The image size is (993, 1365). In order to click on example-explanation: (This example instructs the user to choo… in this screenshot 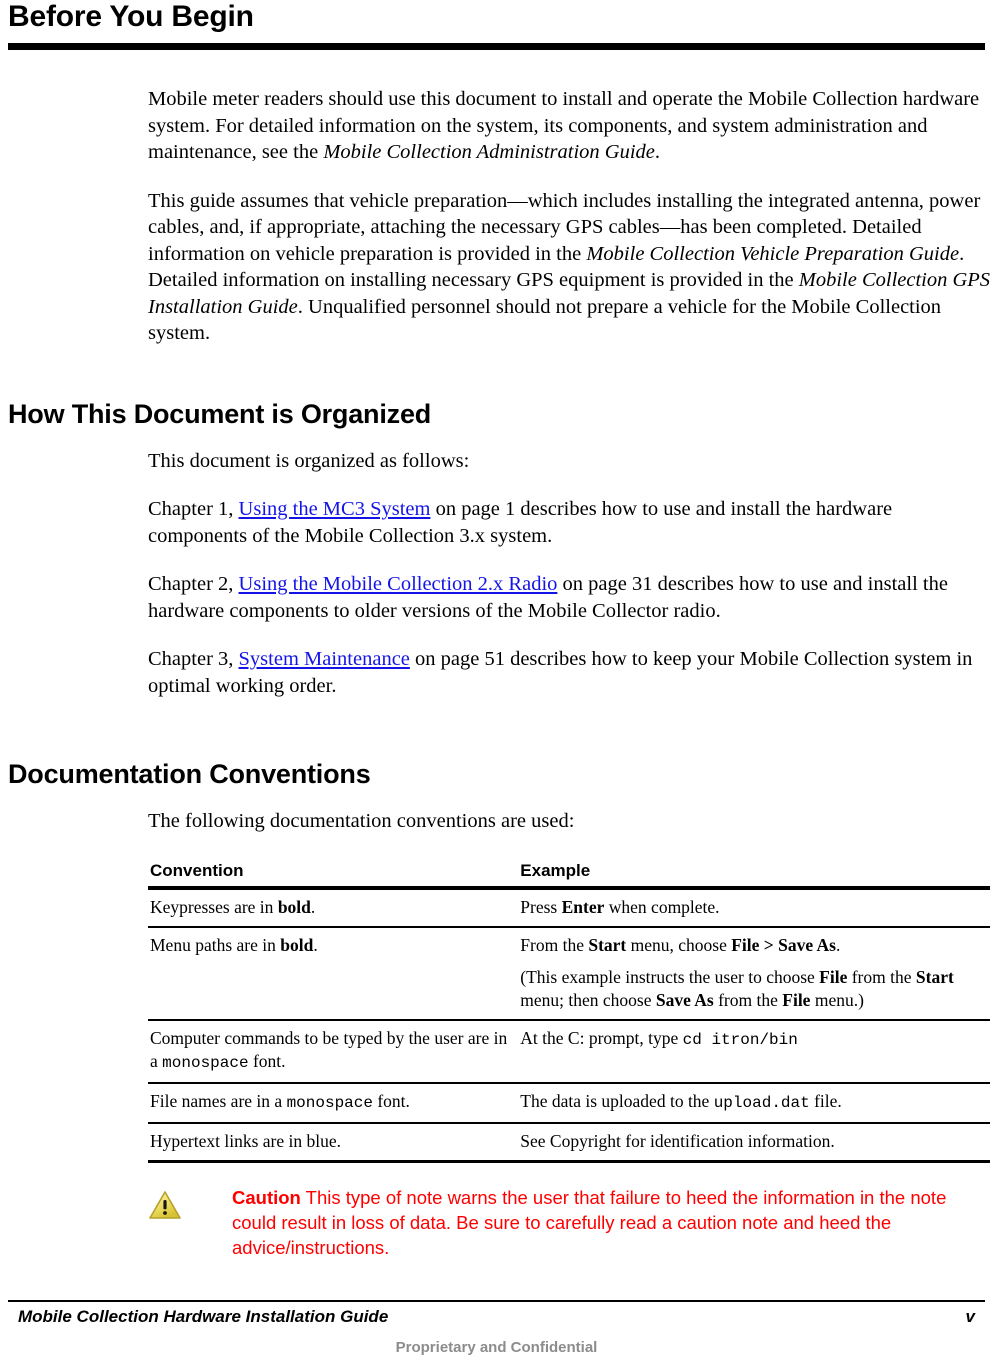, I will do `click(750, 989)`.